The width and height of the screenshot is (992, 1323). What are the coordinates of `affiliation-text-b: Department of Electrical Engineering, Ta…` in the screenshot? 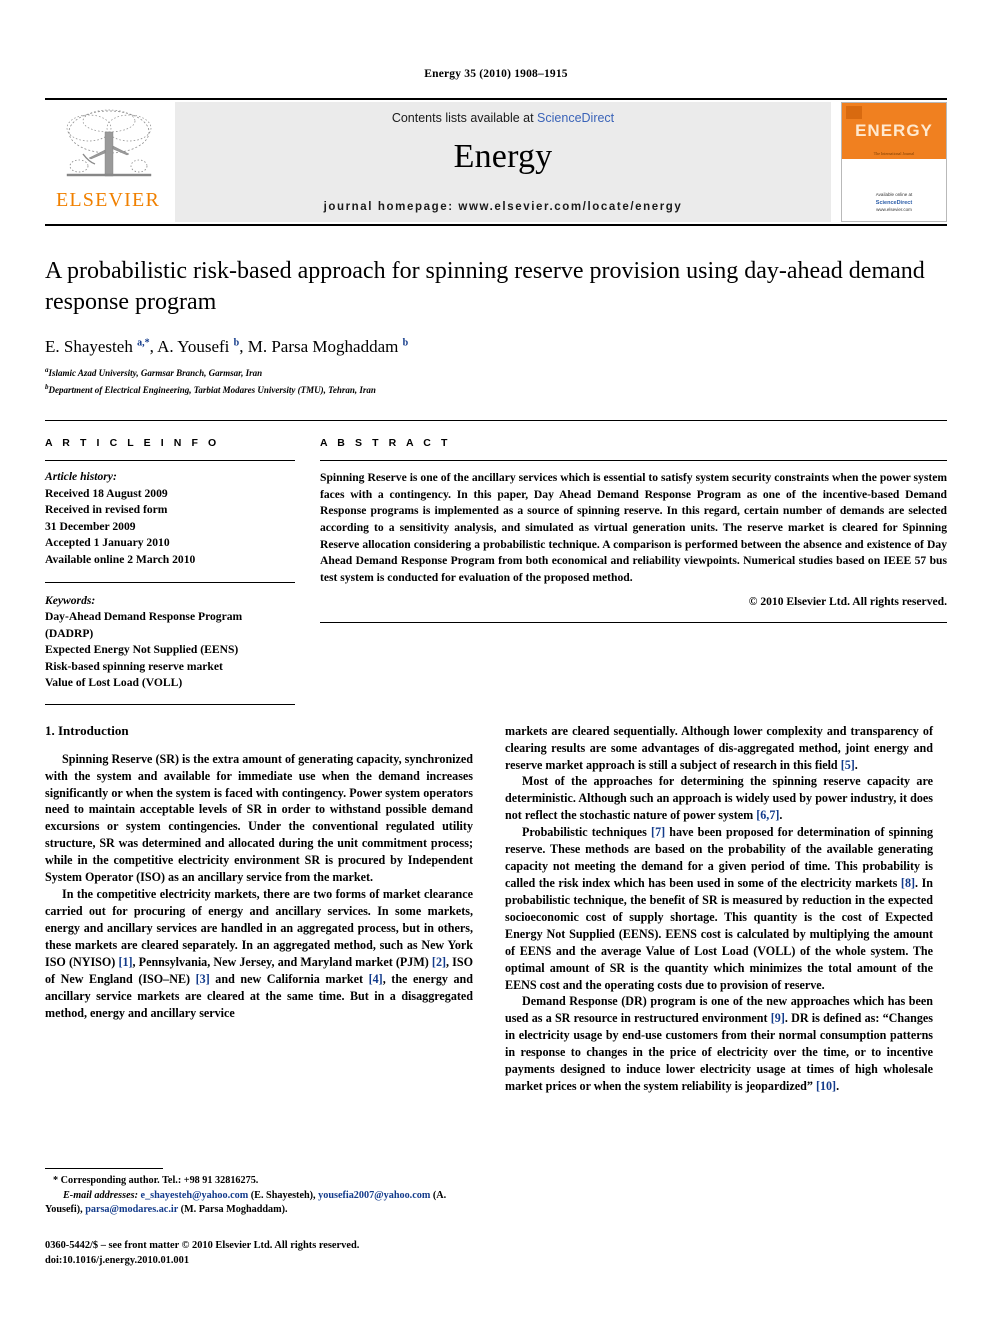 It's located at (212, 390).